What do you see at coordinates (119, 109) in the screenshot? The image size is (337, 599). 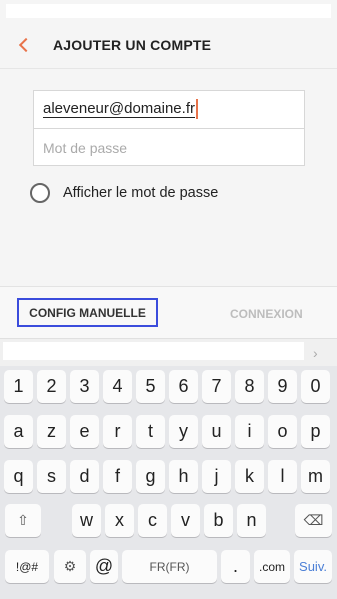 I see `email-value: aleveneur@domaine.fr` at bounding box center [119, 109].